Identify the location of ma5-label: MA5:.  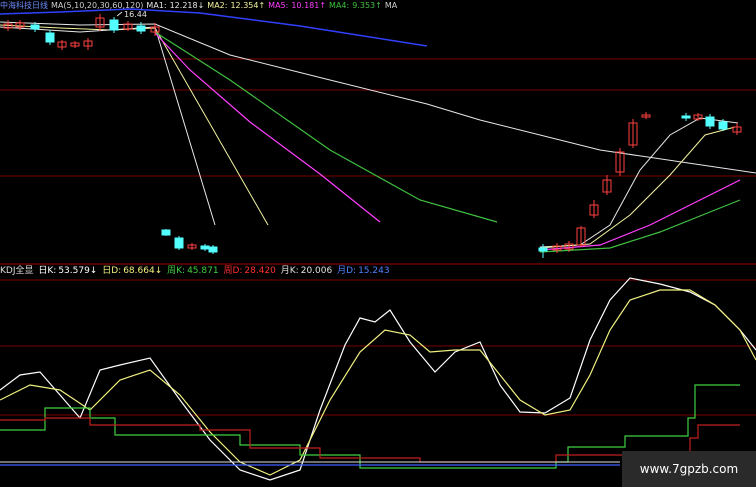
(278, 5).